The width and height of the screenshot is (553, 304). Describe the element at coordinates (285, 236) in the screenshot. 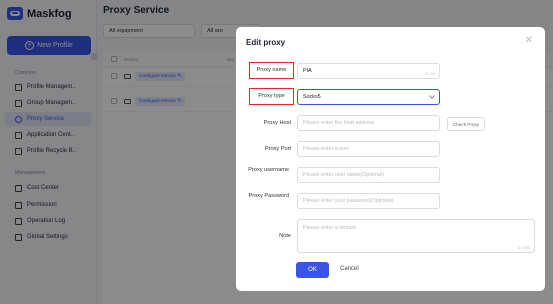

I see `note-label: Note` at that location.